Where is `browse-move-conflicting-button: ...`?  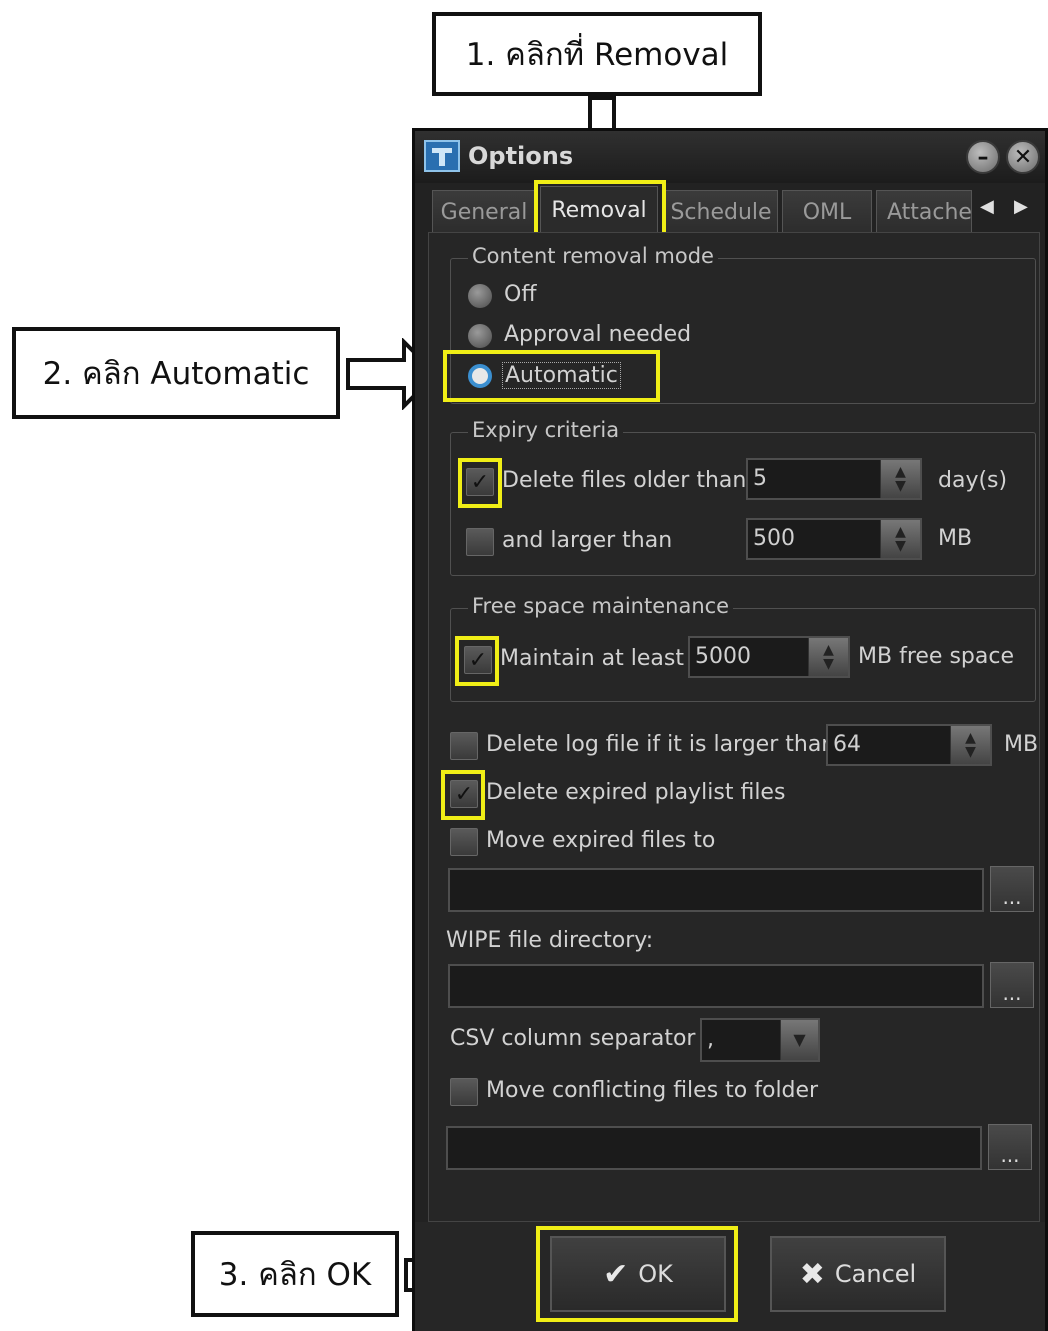
browse-move-conflicting-button: ... is located at coordinates (1010, 1147).